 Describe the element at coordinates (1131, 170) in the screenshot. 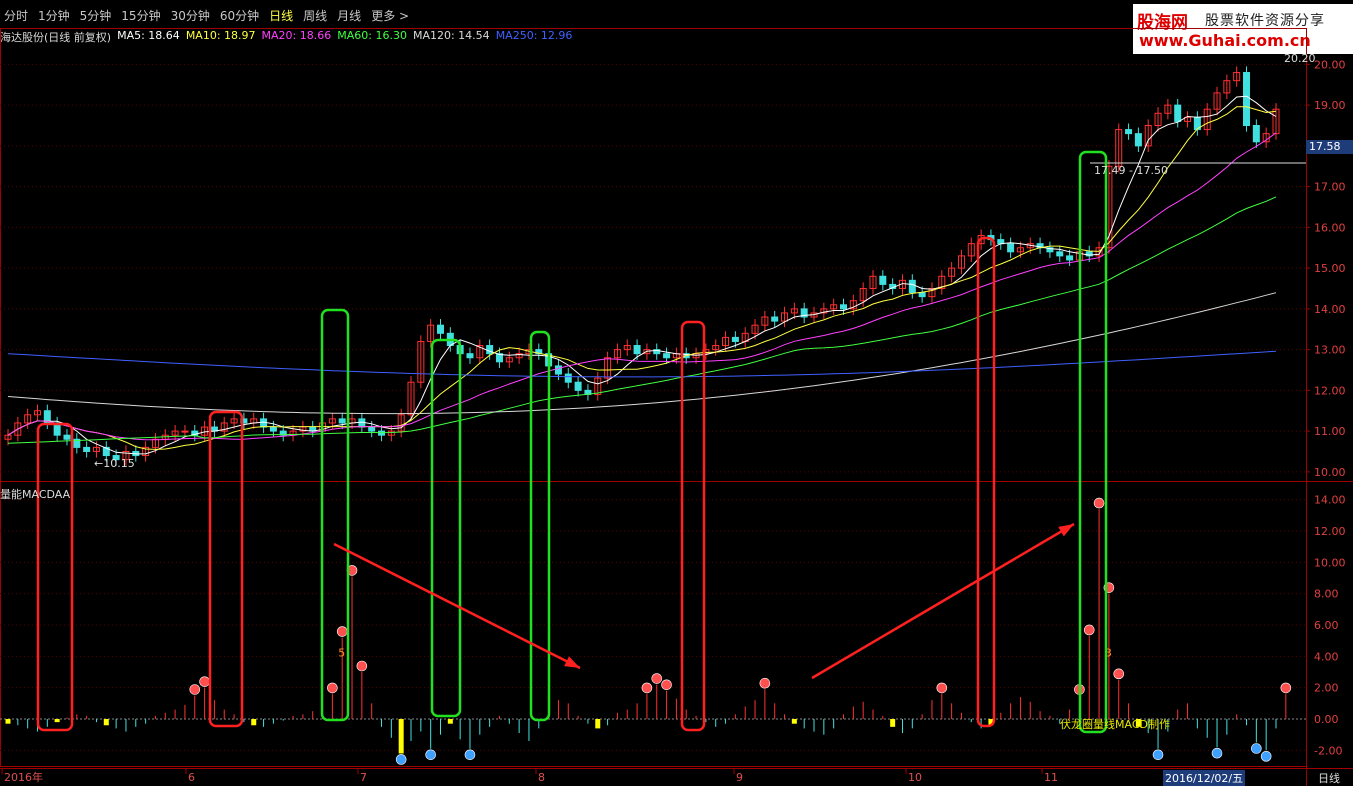

I see `range-label: 17.49 - 17.50` at that location.